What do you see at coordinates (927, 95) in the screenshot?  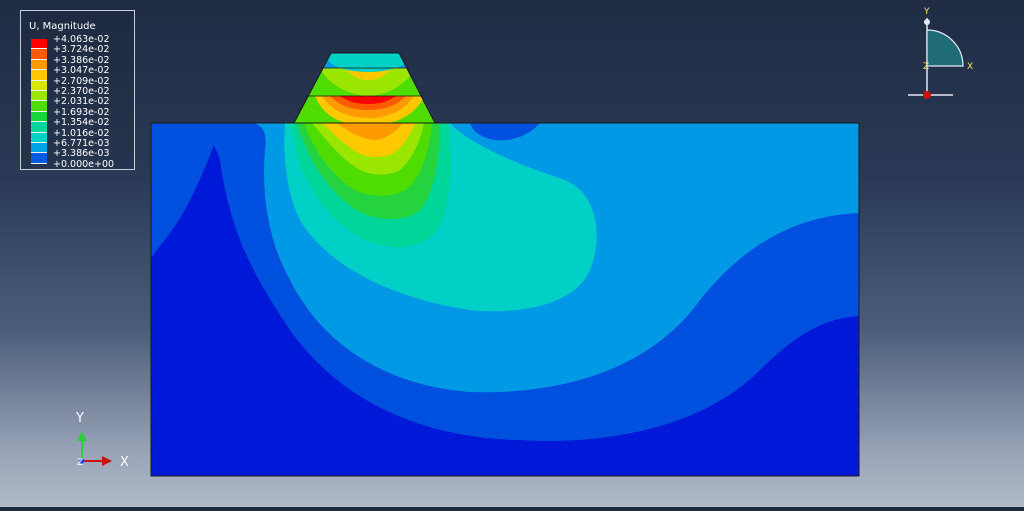 I see `view-cube-origin` at bounding box center [927, 95].